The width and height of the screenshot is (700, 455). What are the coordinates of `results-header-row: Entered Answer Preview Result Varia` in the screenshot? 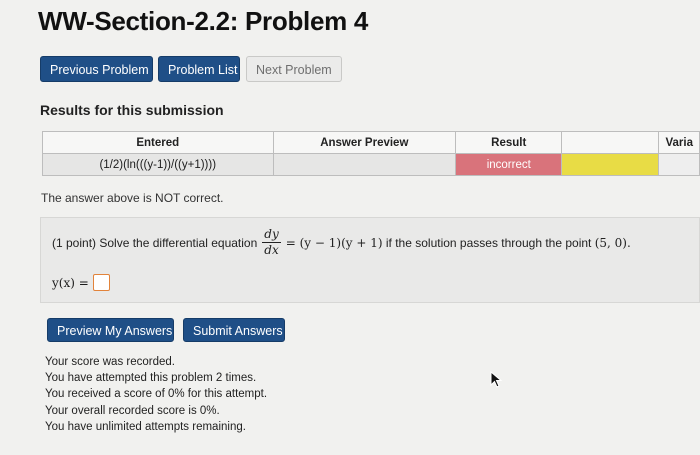 It's located at (371, 142).